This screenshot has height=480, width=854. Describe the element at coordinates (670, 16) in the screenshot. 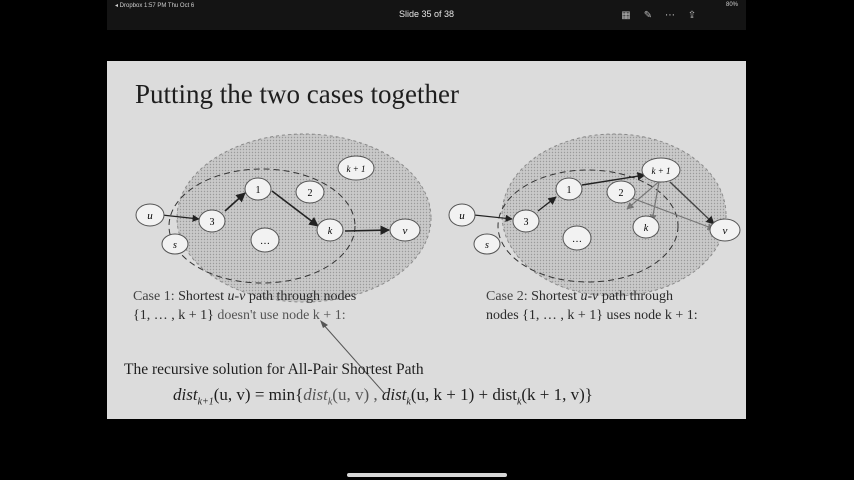

I see `more-icon: ⋯` at that location.